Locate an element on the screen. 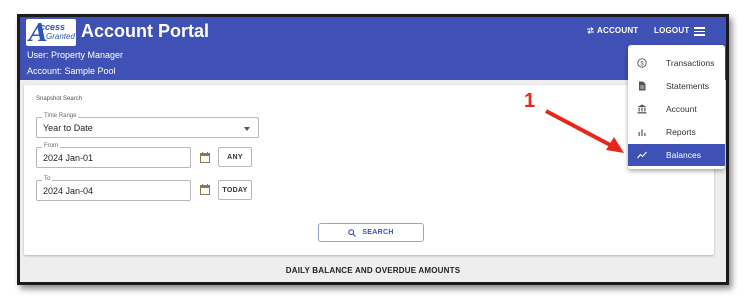 The height and width of the screenshot is (296, 744). logo: A ccess Granted is located at coordinates (51, 32).